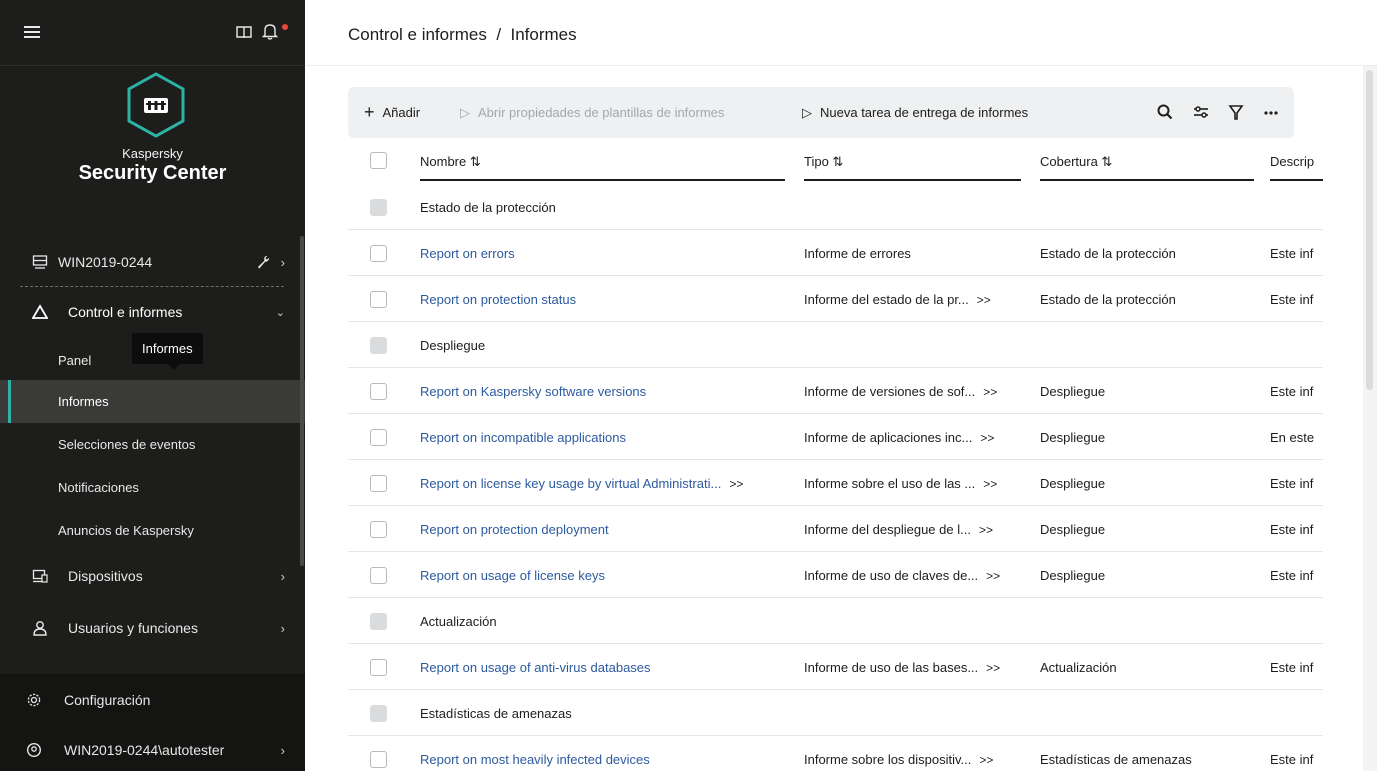  Describe the element at coordinates (152, 530) in the screenshot. I see `sidebar-item-kaspersky-announcements: Anuncios de Kaspersky` at that location.